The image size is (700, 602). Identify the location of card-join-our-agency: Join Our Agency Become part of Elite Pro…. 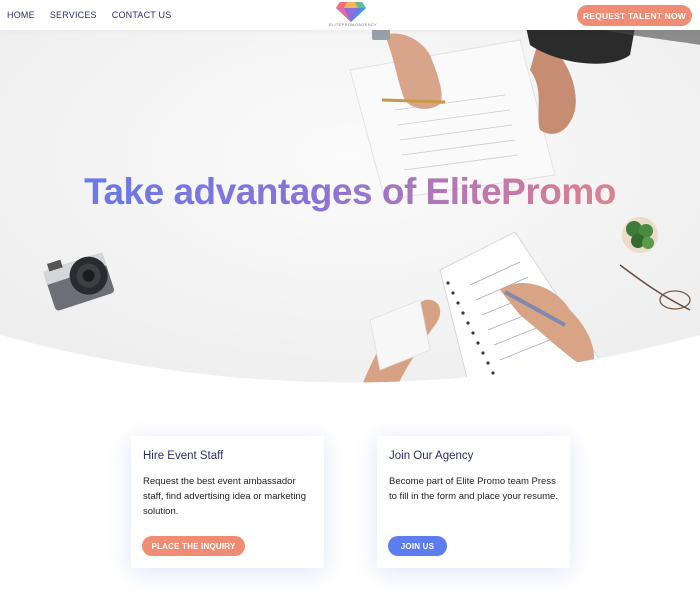
(473, 502).